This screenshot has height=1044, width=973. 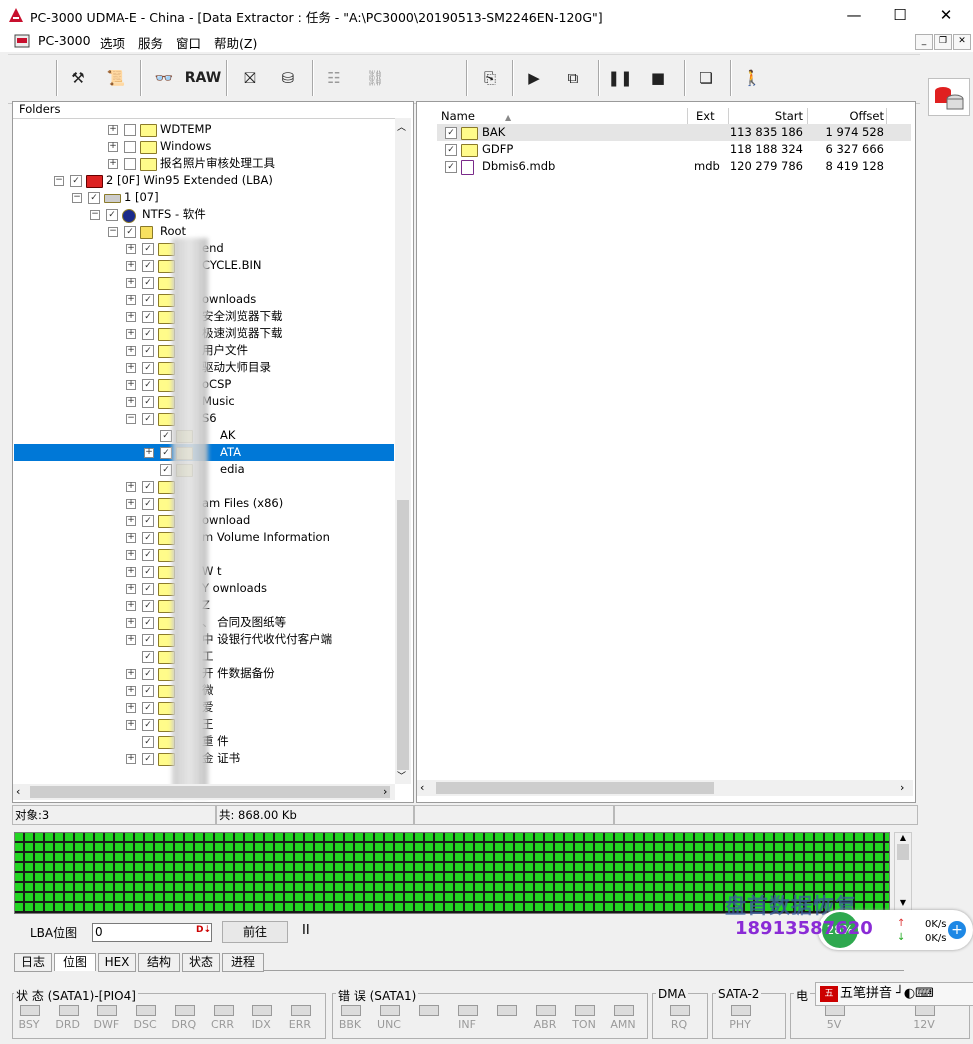 What do you see at coordinates (210, 792) in the screenshot?
I see `tree-horizontal-scroll-thumb` at bounding box center [210, 792].